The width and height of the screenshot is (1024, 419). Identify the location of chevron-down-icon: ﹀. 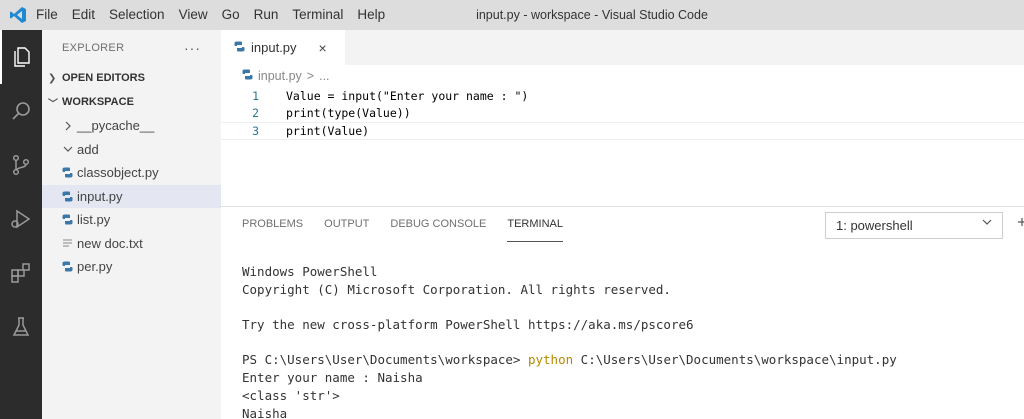
(53, 104).